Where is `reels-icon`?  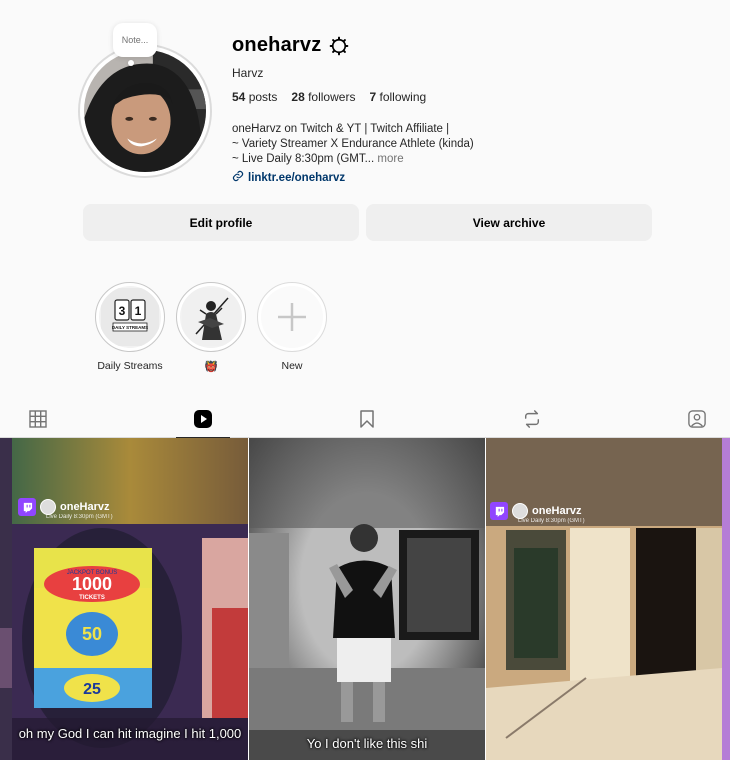 reels-icon is located at coordinates (203, 419).